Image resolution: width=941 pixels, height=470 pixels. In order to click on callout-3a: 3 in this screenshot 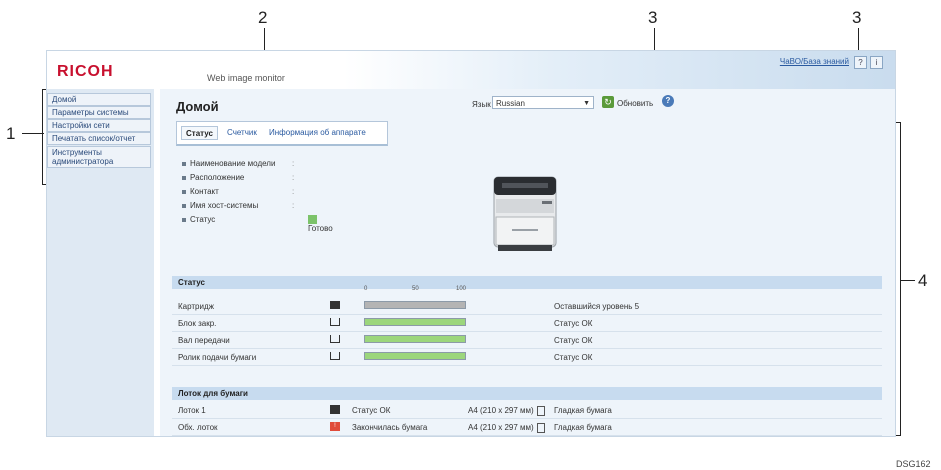, I will do `click(653, 17)`.